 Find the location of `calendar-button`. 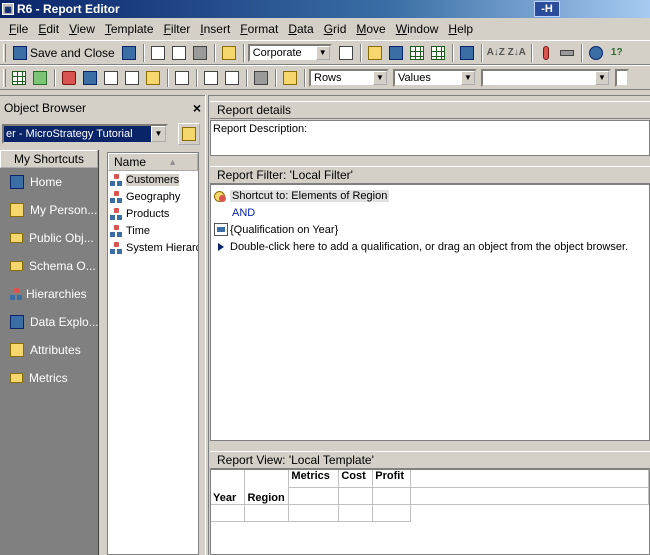

calendar-button is located at coordinates (438, 53).